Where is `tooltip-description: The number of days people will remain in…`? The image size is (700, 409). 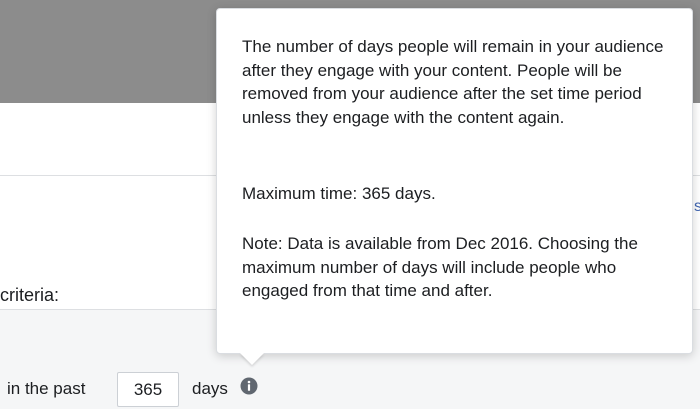
tooltip-description: The number of days people will remain in… is located at coordinates (453, 82).